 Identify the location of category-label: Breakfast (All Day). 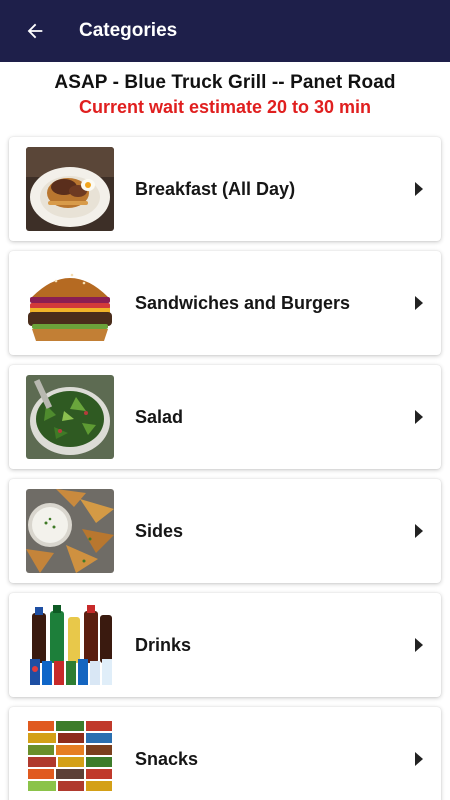
(215, 188).